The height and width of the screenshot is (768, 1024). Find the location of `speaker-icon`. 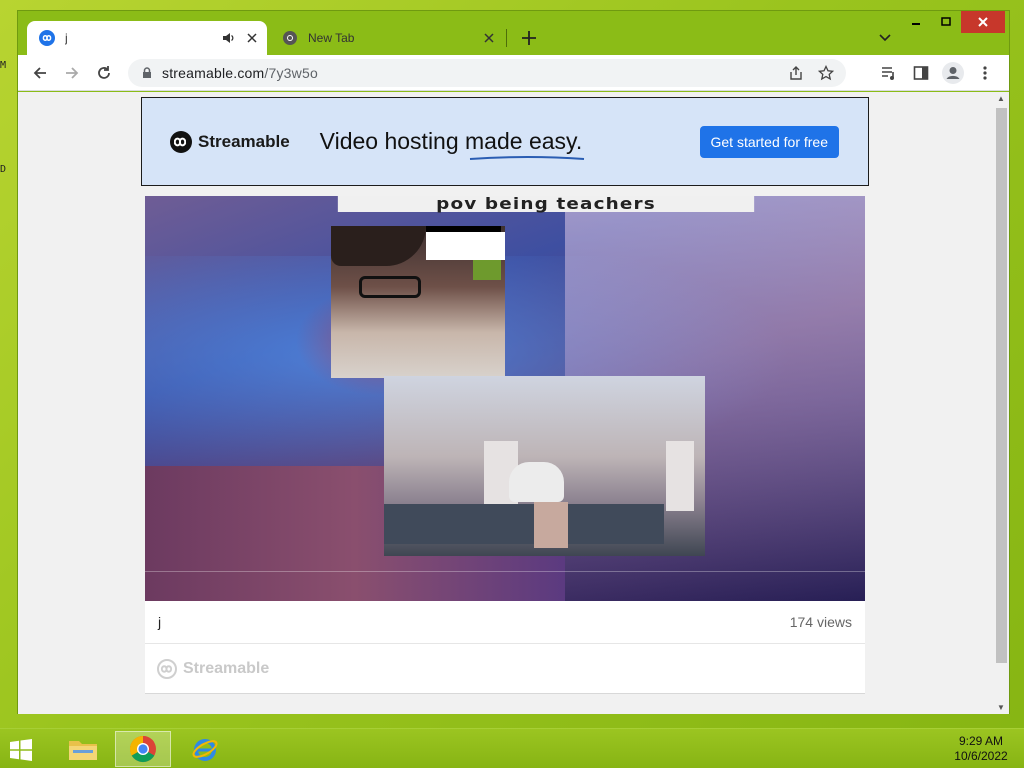

speaker-icon is located at coordinates (228, 38).